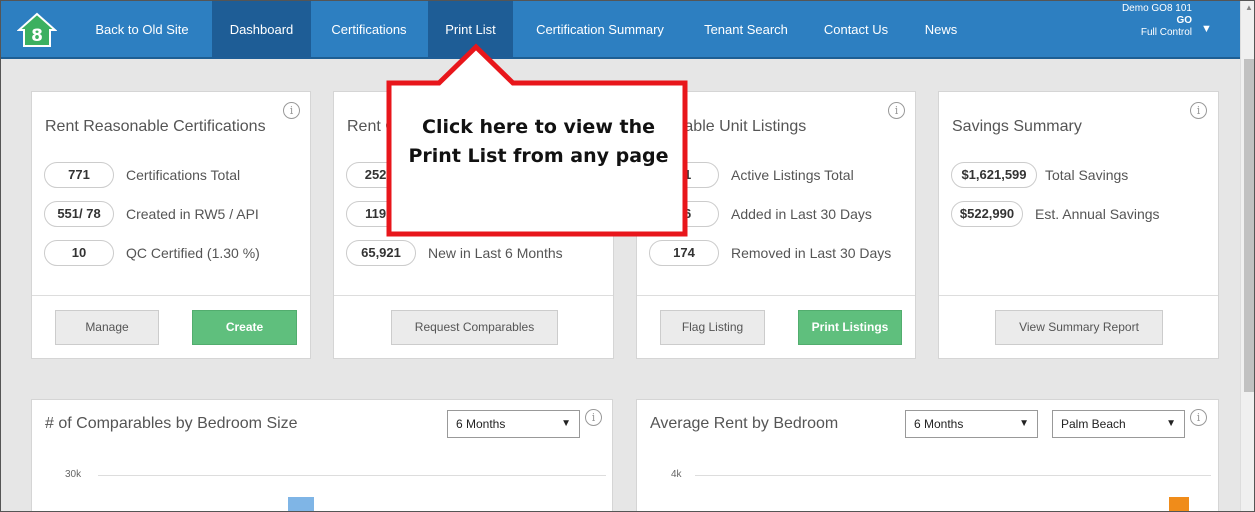 This screenshot has width=1255, height=512. What do you see at coordinates (746, 30) in the screenshot?
I see `nav-tenant-search: Tenant Search` at bounding box center [746, 30].